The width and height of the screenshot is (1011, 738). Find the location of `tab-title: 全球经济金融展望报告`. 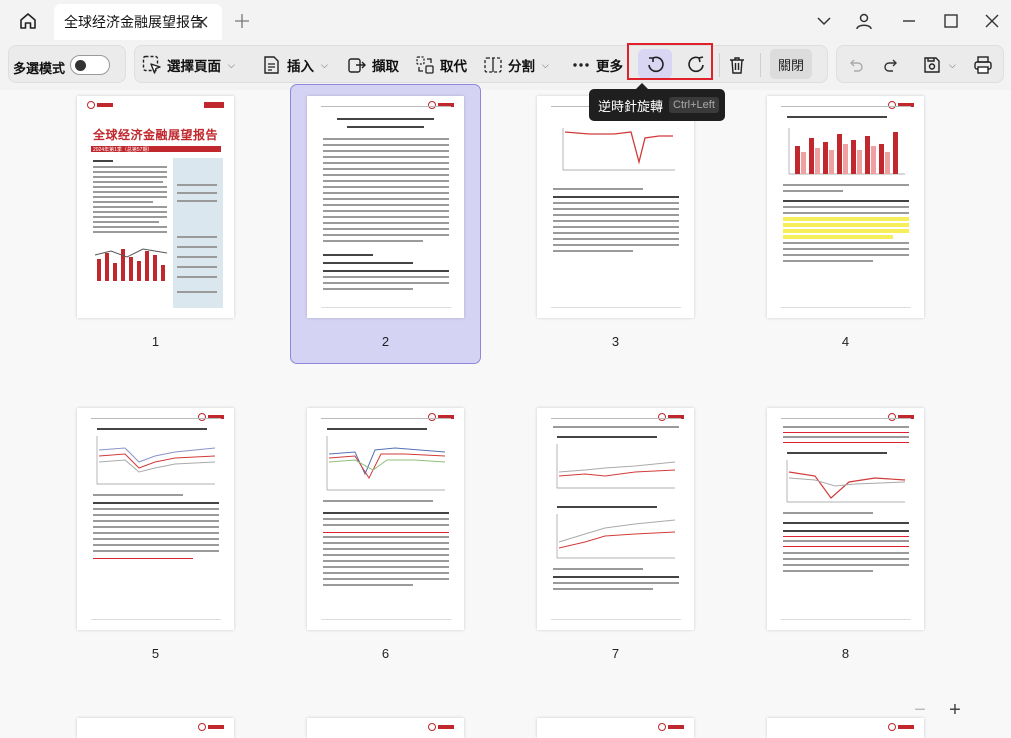

tab-title: 全球经济金融展望报告 is located at coordinates (134, 22).